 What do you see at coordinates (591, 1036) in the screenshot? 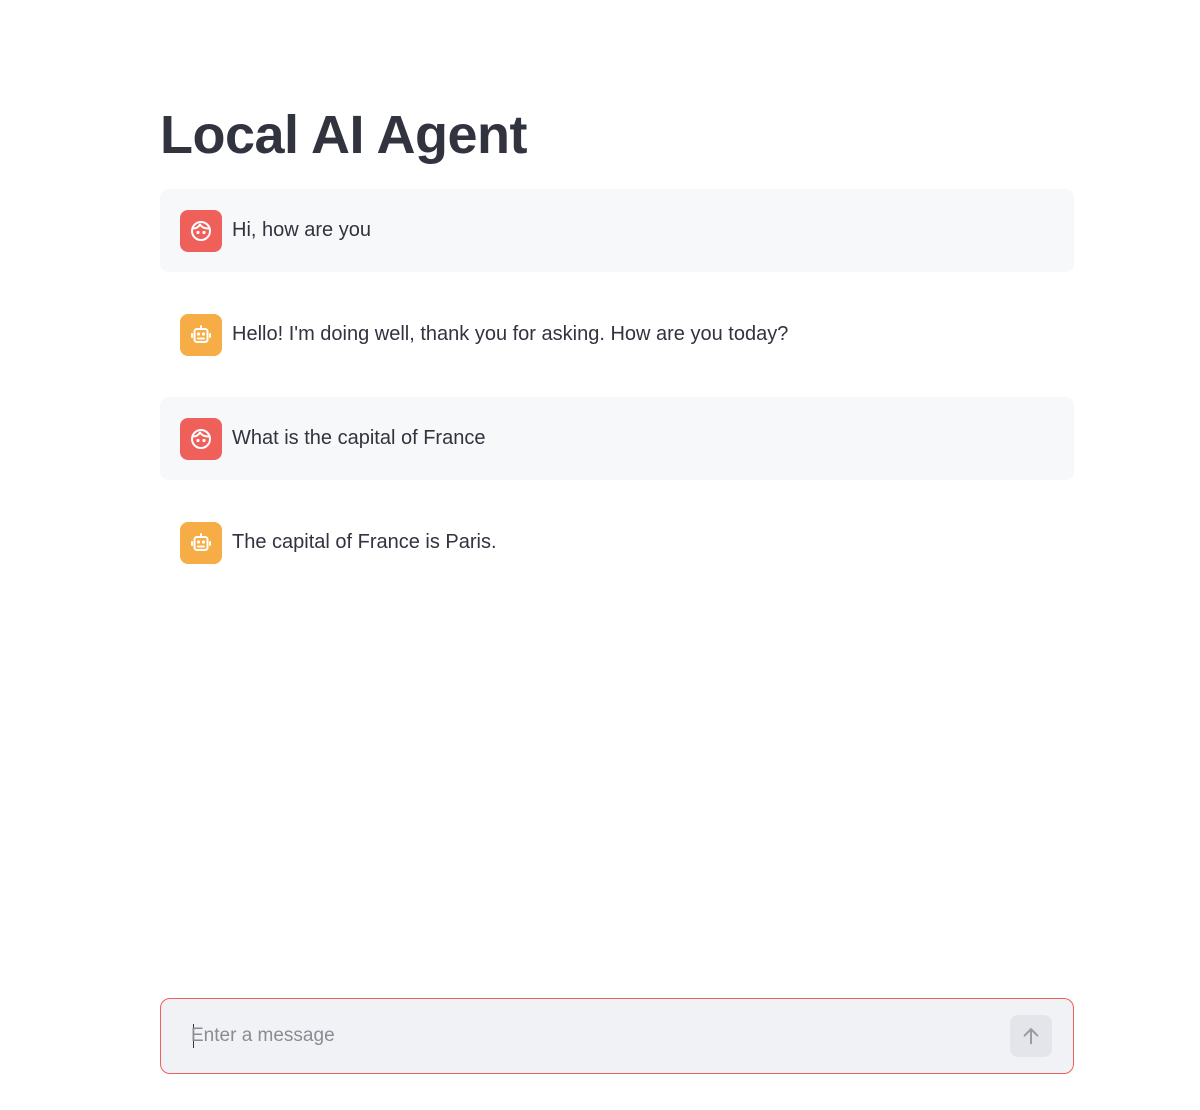
I see `message-input` at bounding box center [591, 1036].